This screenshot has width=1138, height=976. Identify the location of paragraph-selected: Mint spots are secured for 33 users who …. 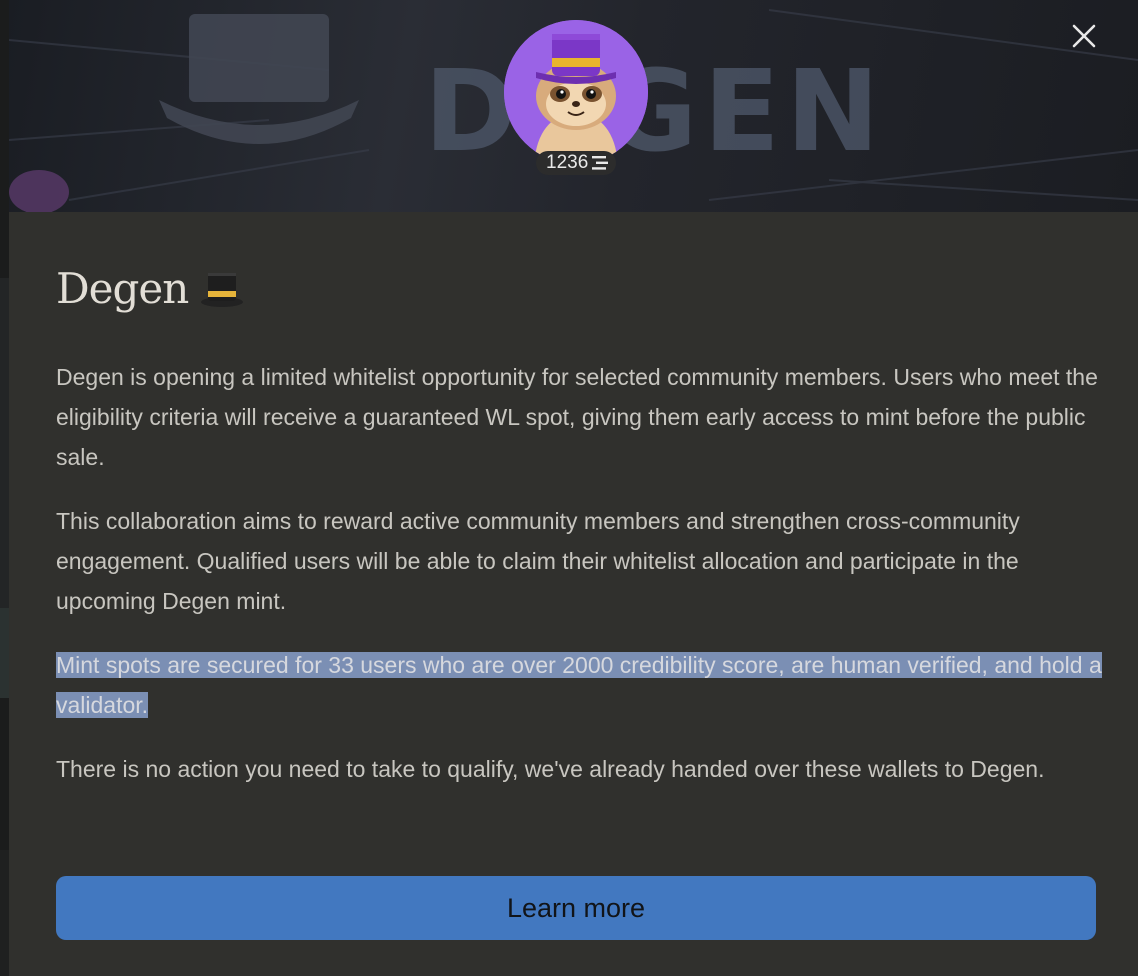
(581, 685).